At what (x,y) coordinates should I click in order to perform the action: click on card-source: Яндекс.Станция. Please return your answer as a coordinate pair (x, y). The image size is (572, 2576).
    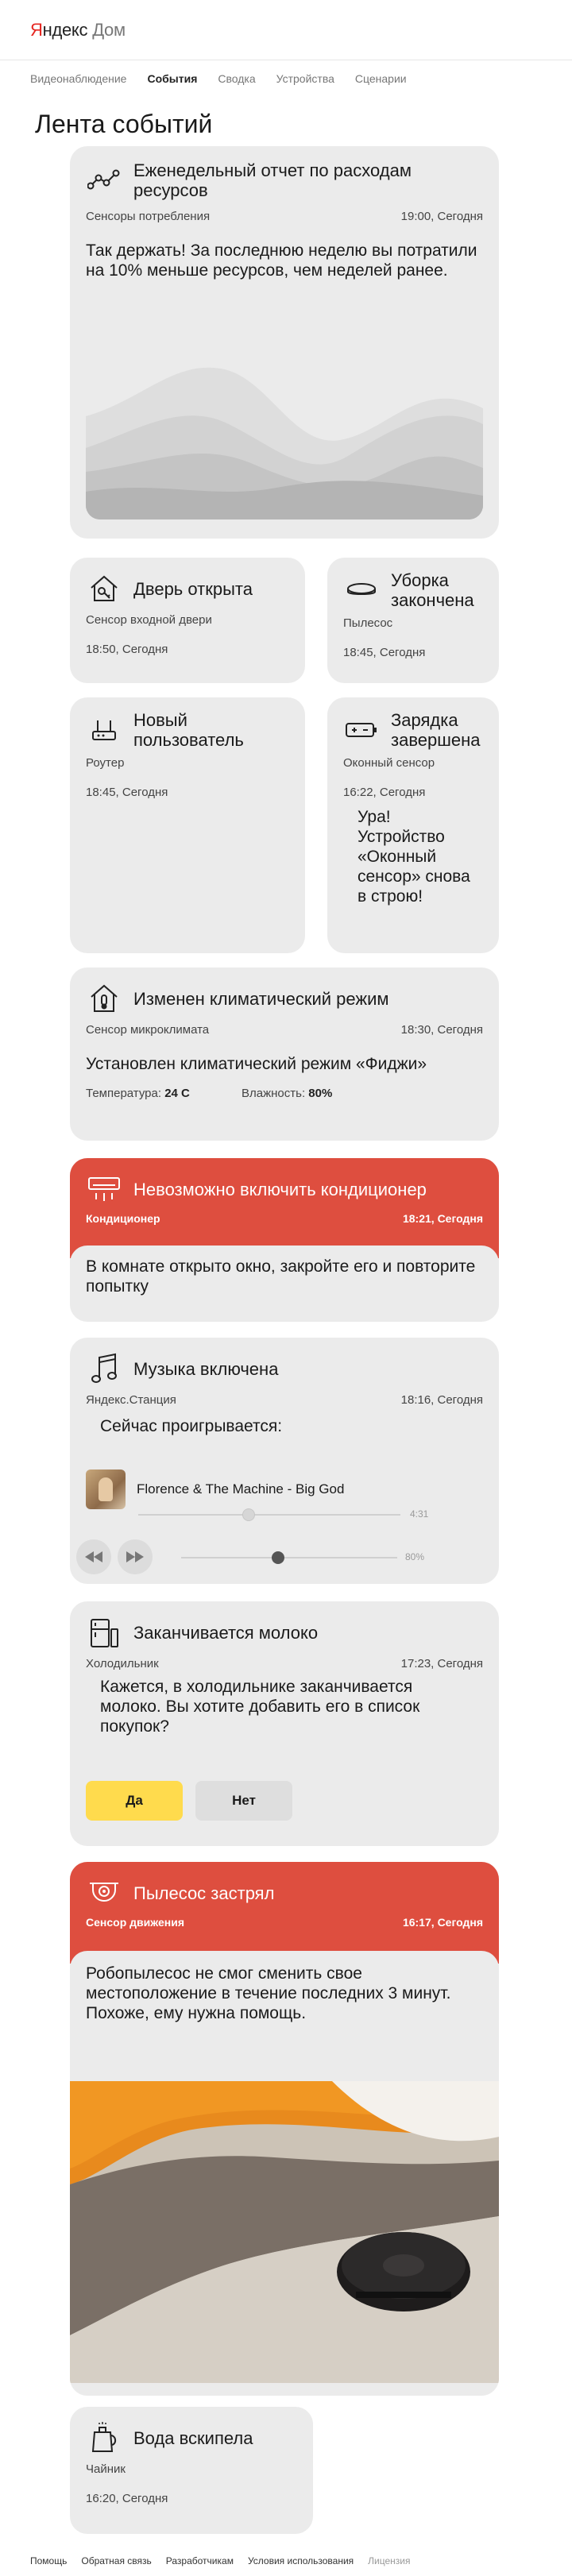
    Looking at the image, I should click on (131, 1400).